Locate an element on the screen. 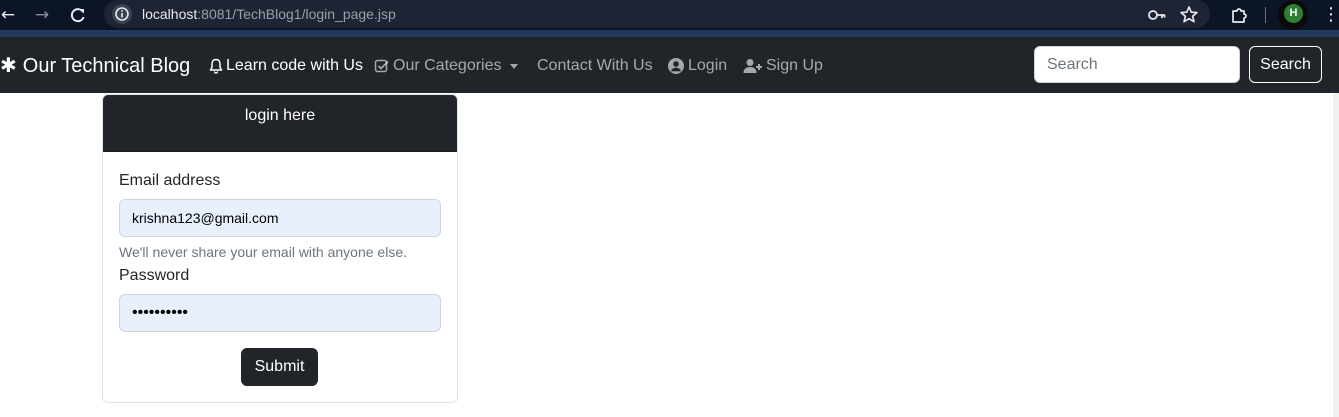 The height and width of the screenshot is (417, 1339). nav-sign-up: Sign Up is located at coordinates (783, 66).